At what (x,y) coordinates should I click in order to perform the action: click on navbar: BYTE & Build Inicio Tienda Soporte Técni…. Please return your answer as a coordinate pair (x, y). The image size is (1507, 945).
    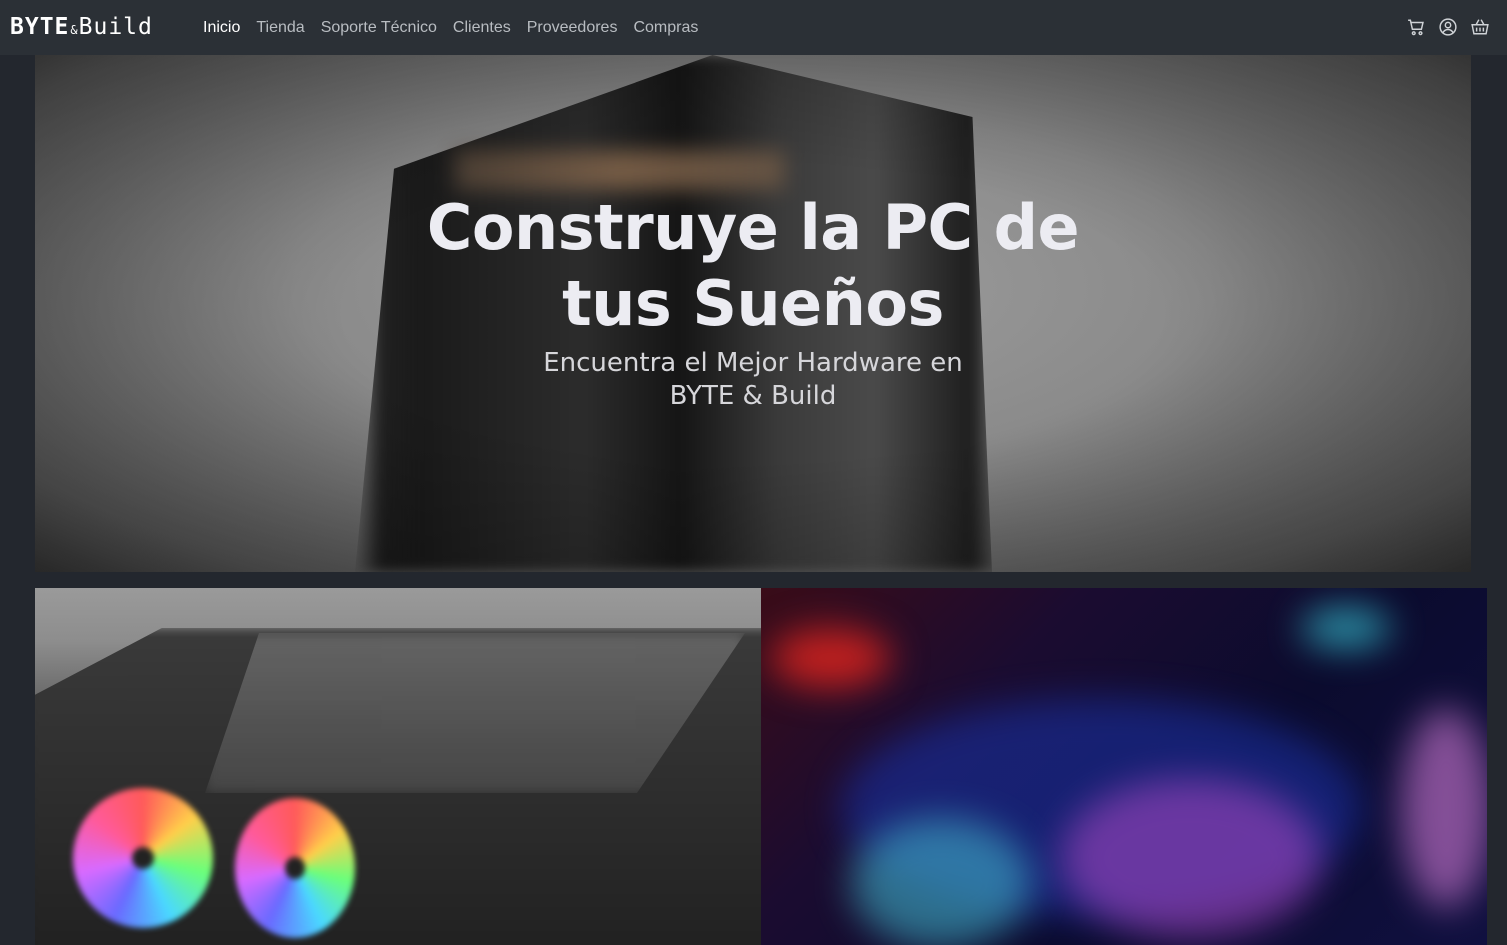
    Looking at the image, I should click on (753, 27).